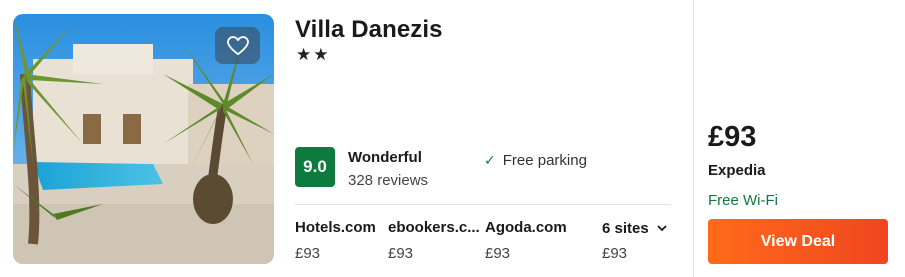  I want to click on deal-perk: Free Wi-Fi, so click(743, 200).